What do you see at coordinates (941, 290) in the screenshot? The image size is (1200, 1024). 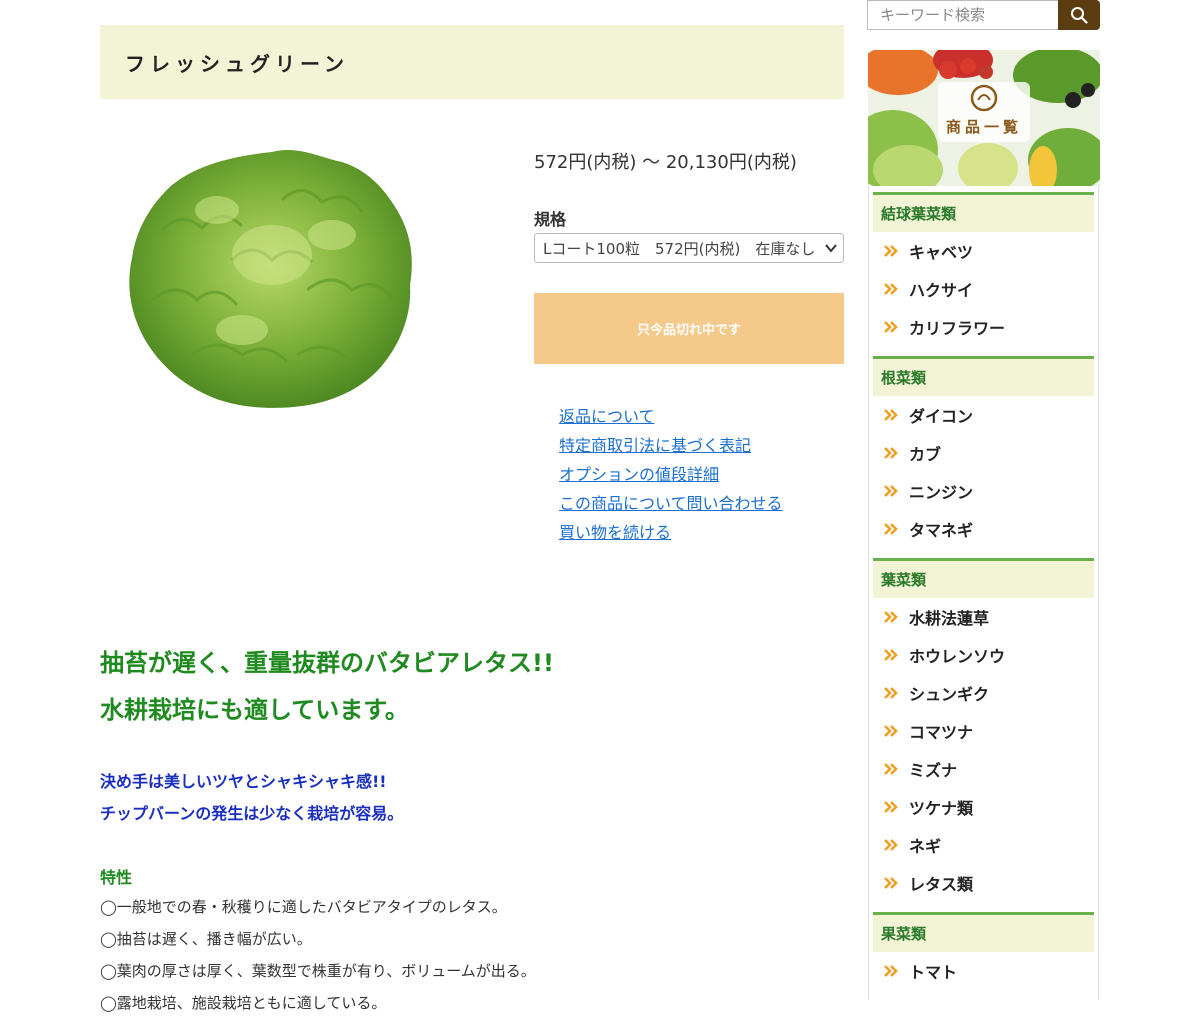 I see `category-item-label: ハクサイ` at bounding box center [941, 290].